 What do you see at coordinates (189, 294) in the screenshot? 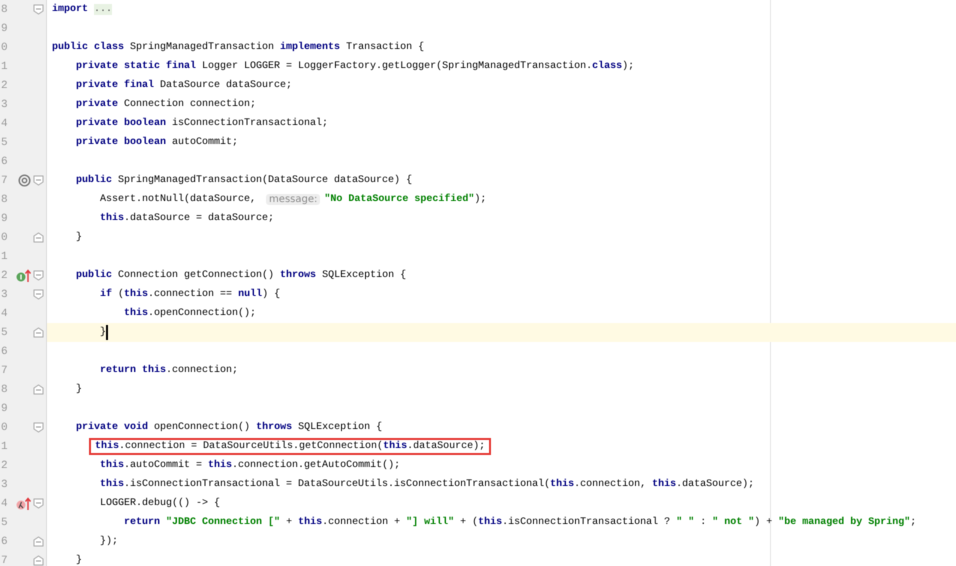
I see `code-line: if (this.connection == null) {` at bounding box center [189, 294].